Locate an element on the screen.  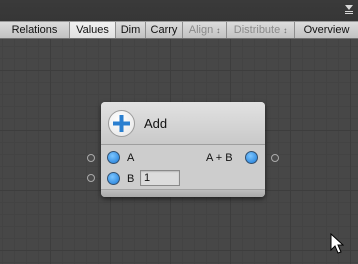
input-b-value-field: 1 is located at coordinates (160, 178).